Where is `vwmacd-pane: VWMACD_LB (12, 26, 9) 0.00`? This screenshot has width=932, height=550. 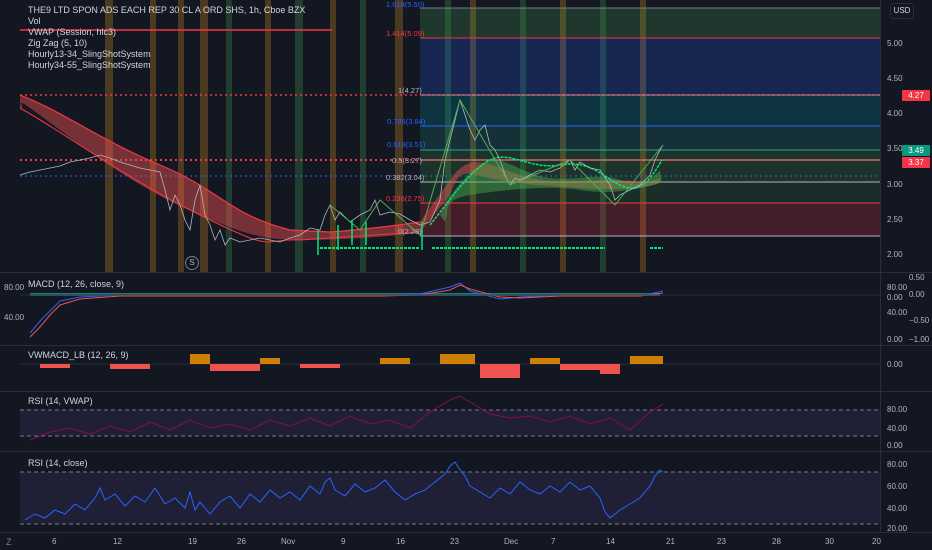 vwmacd-pane: VWMACD_LB (12, 26, 9) 0.00 is located at coordinates (466, 368).